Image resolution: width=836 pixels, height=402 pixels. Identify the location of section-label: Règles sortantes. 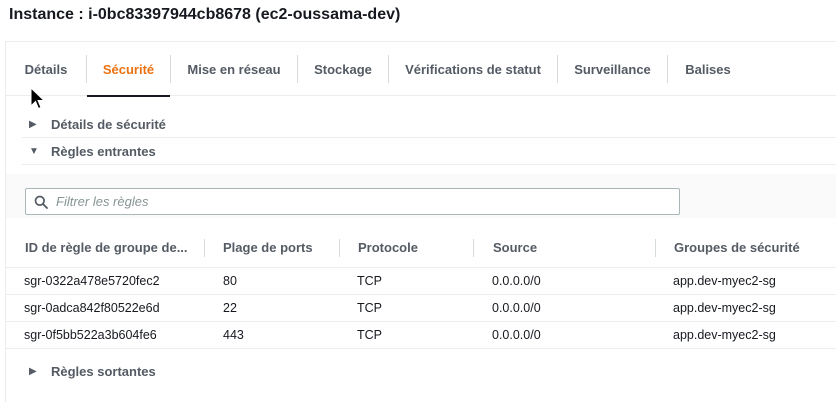
(103, 371).